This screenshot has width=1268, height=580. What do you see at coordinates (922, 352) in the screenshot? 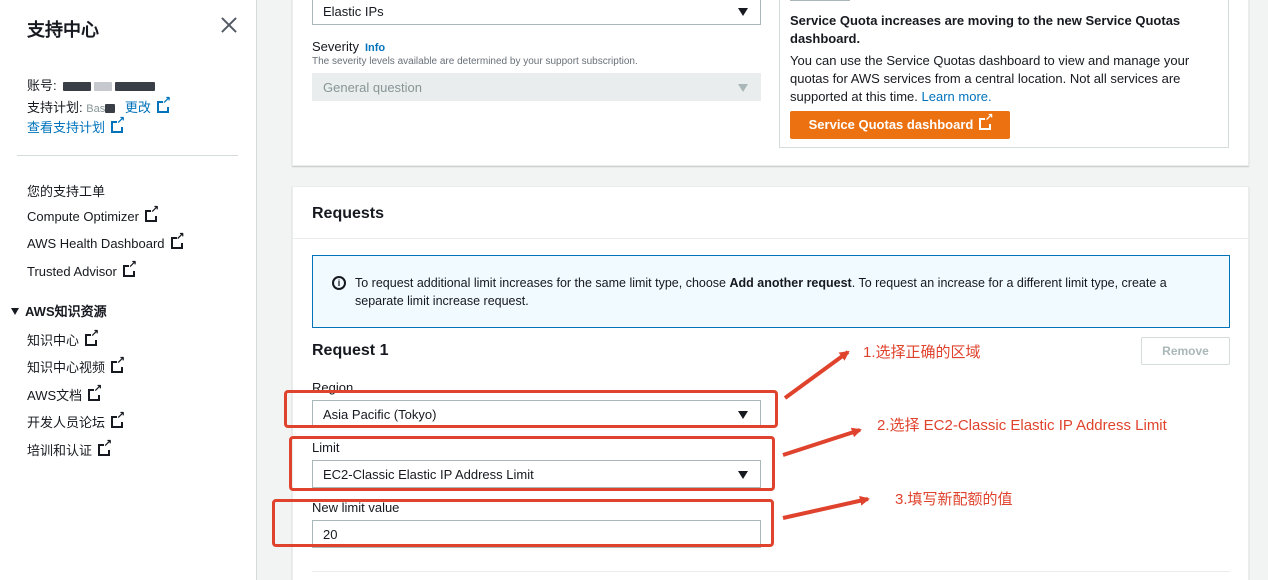
I see `annotation-step-1: 1.选择正确的区域` at bounding box center [922, 352].